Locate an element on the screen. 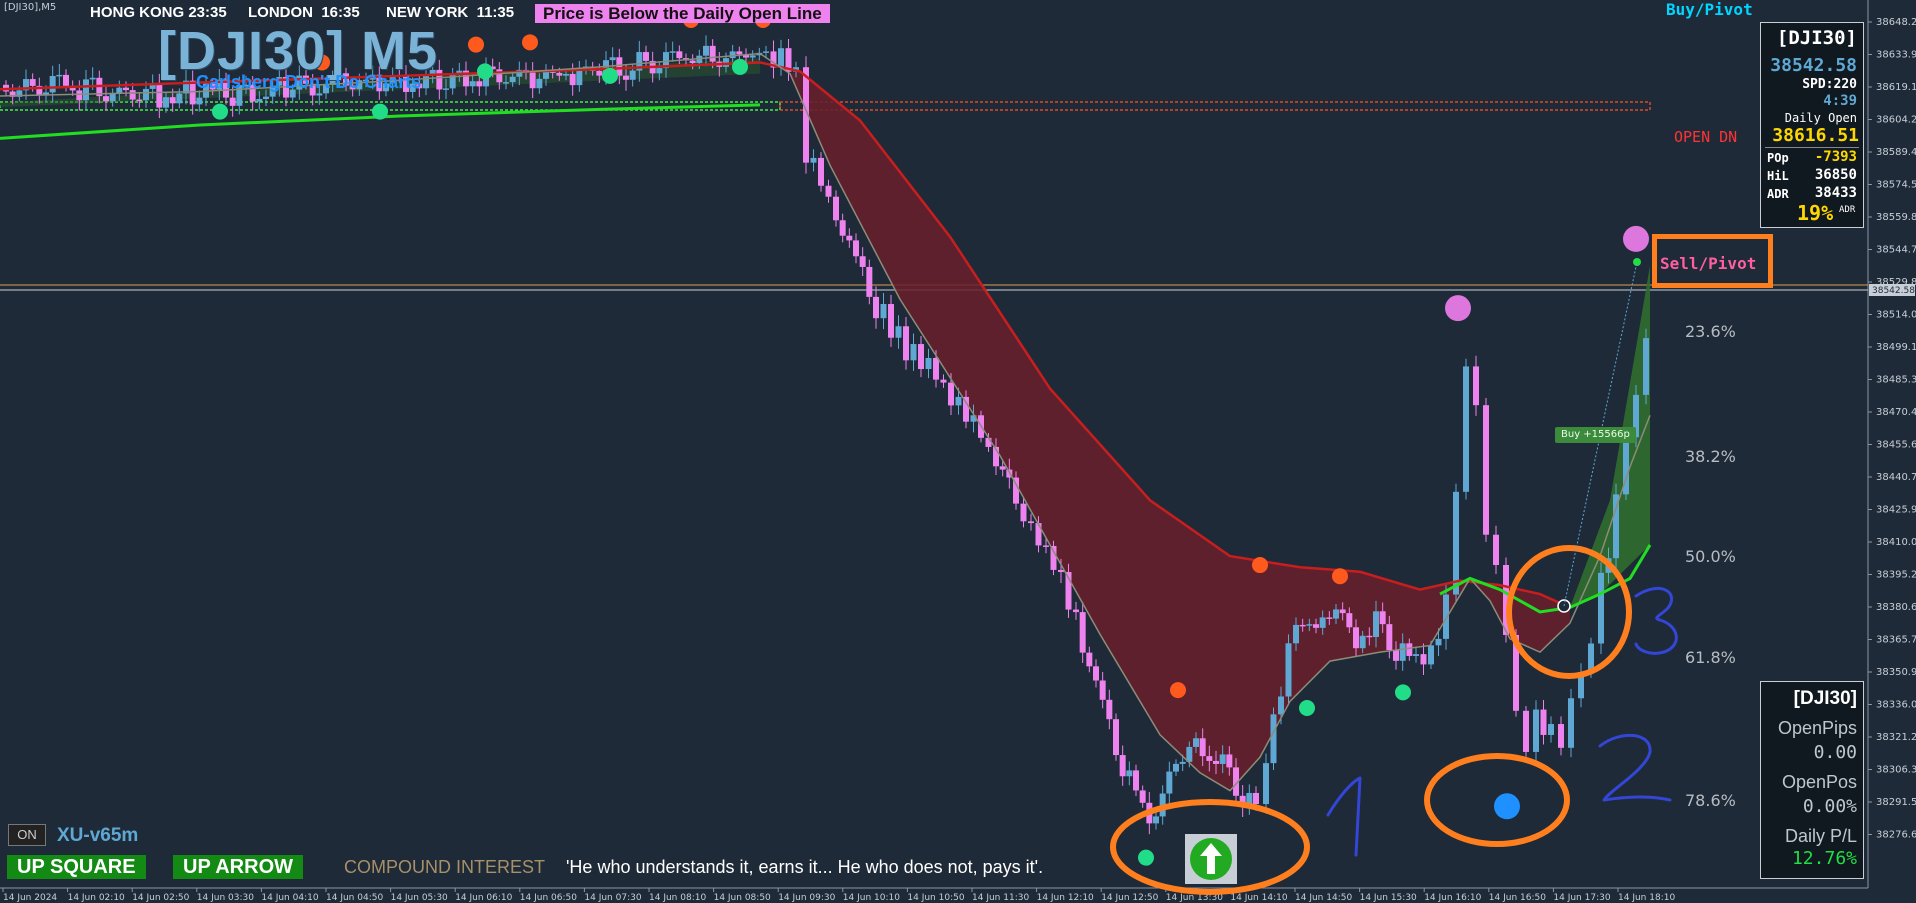 This screenshot has width=1916, height=903. x-tick-label: 14 Jun 08:10 is located at coordinates (677, 898).